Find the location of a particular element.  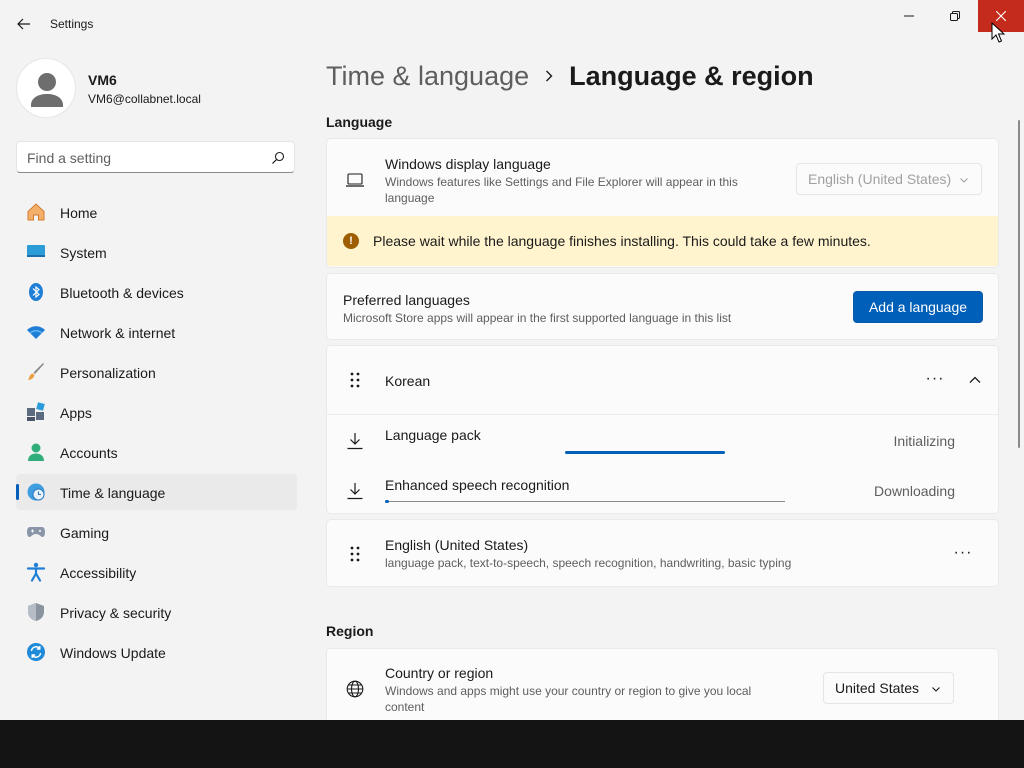

sidebar-item-network: Network & internet is located at coordinates (156, 332).